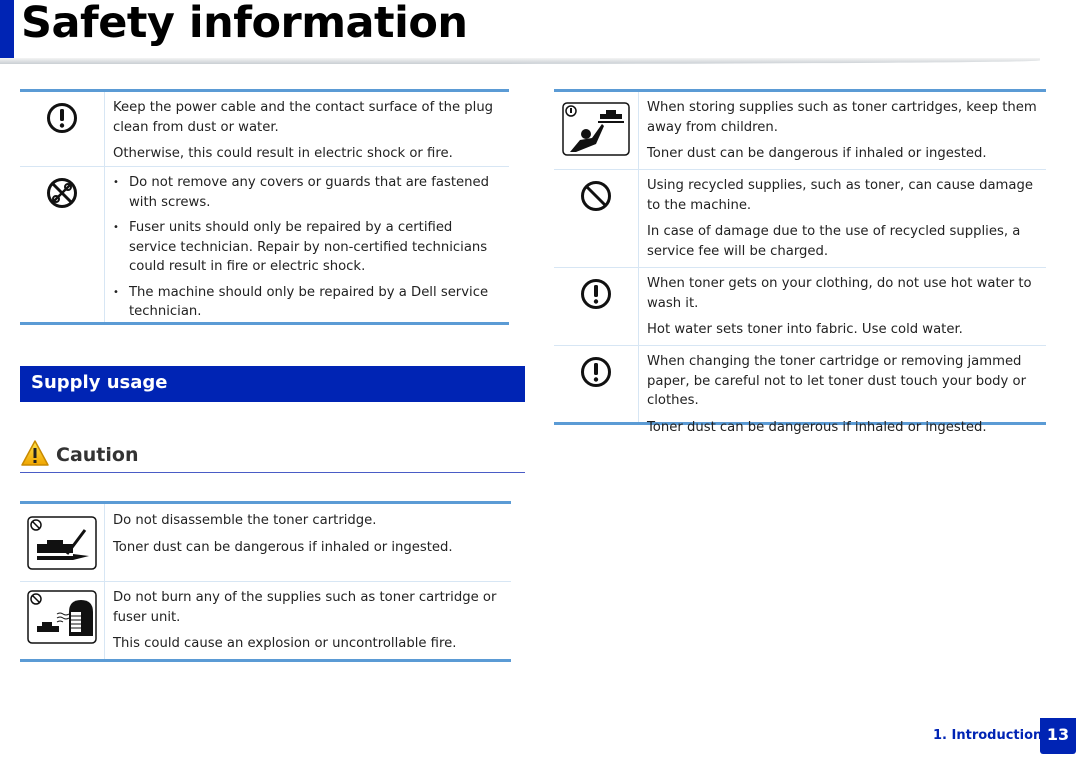 The image size is (1080, 763). What do you see at coordinates (596, 130) in the screenshot?
I see `keep-from-children-icon` at bounding box center [596, 130].